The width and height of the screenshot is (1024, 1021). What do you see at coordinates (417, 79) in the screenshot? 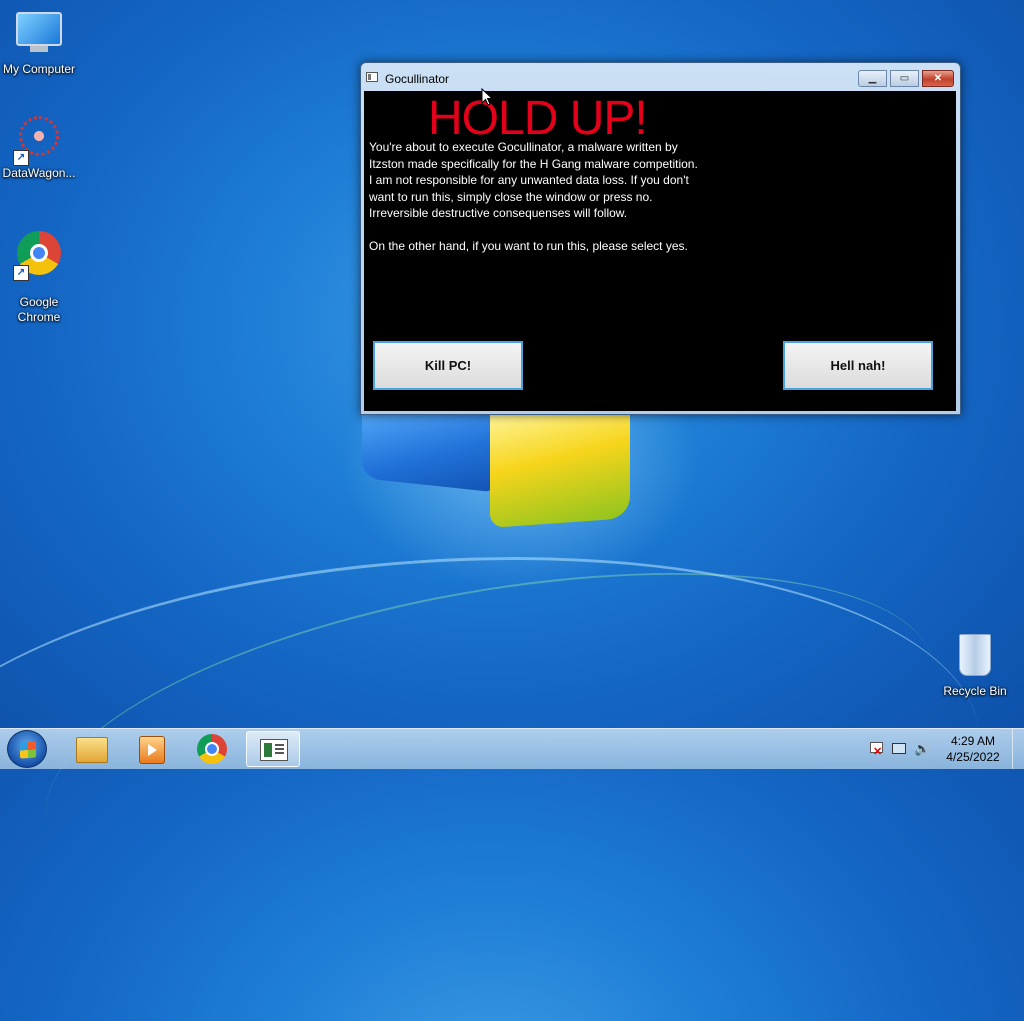
I see `window-title: Gocullinator` at bounding box center [417, 79].